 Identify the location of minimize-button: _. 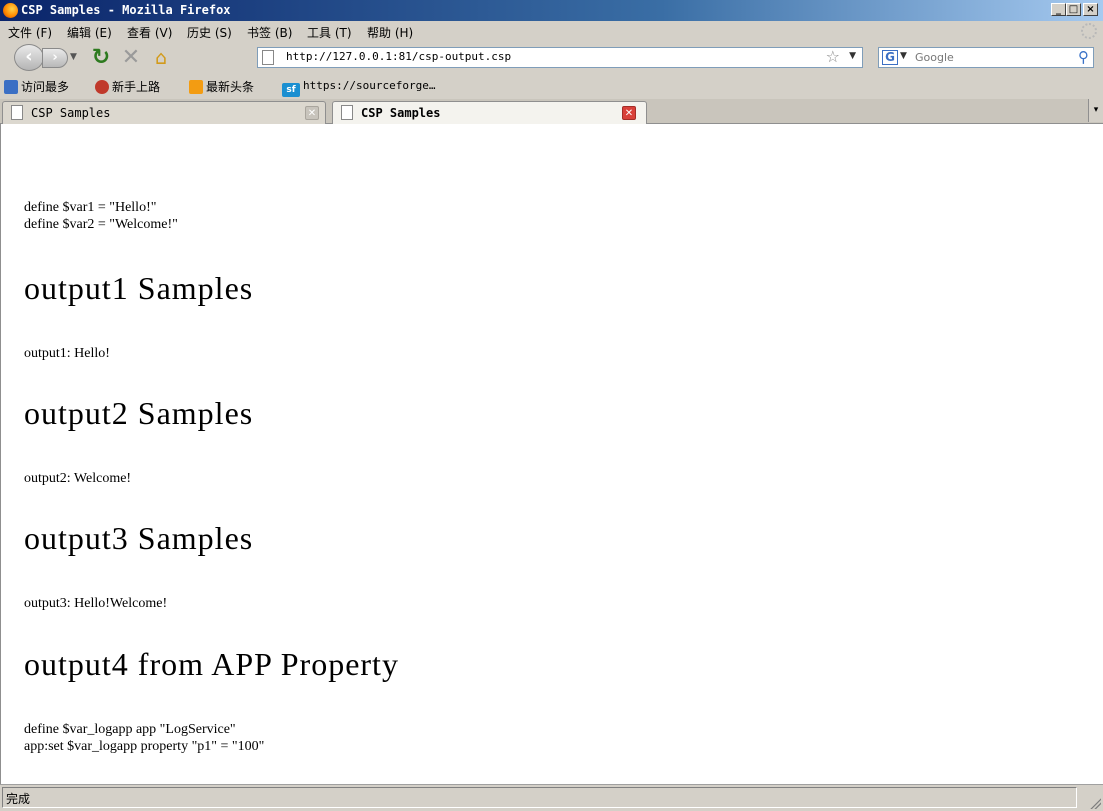
(1058, 9).